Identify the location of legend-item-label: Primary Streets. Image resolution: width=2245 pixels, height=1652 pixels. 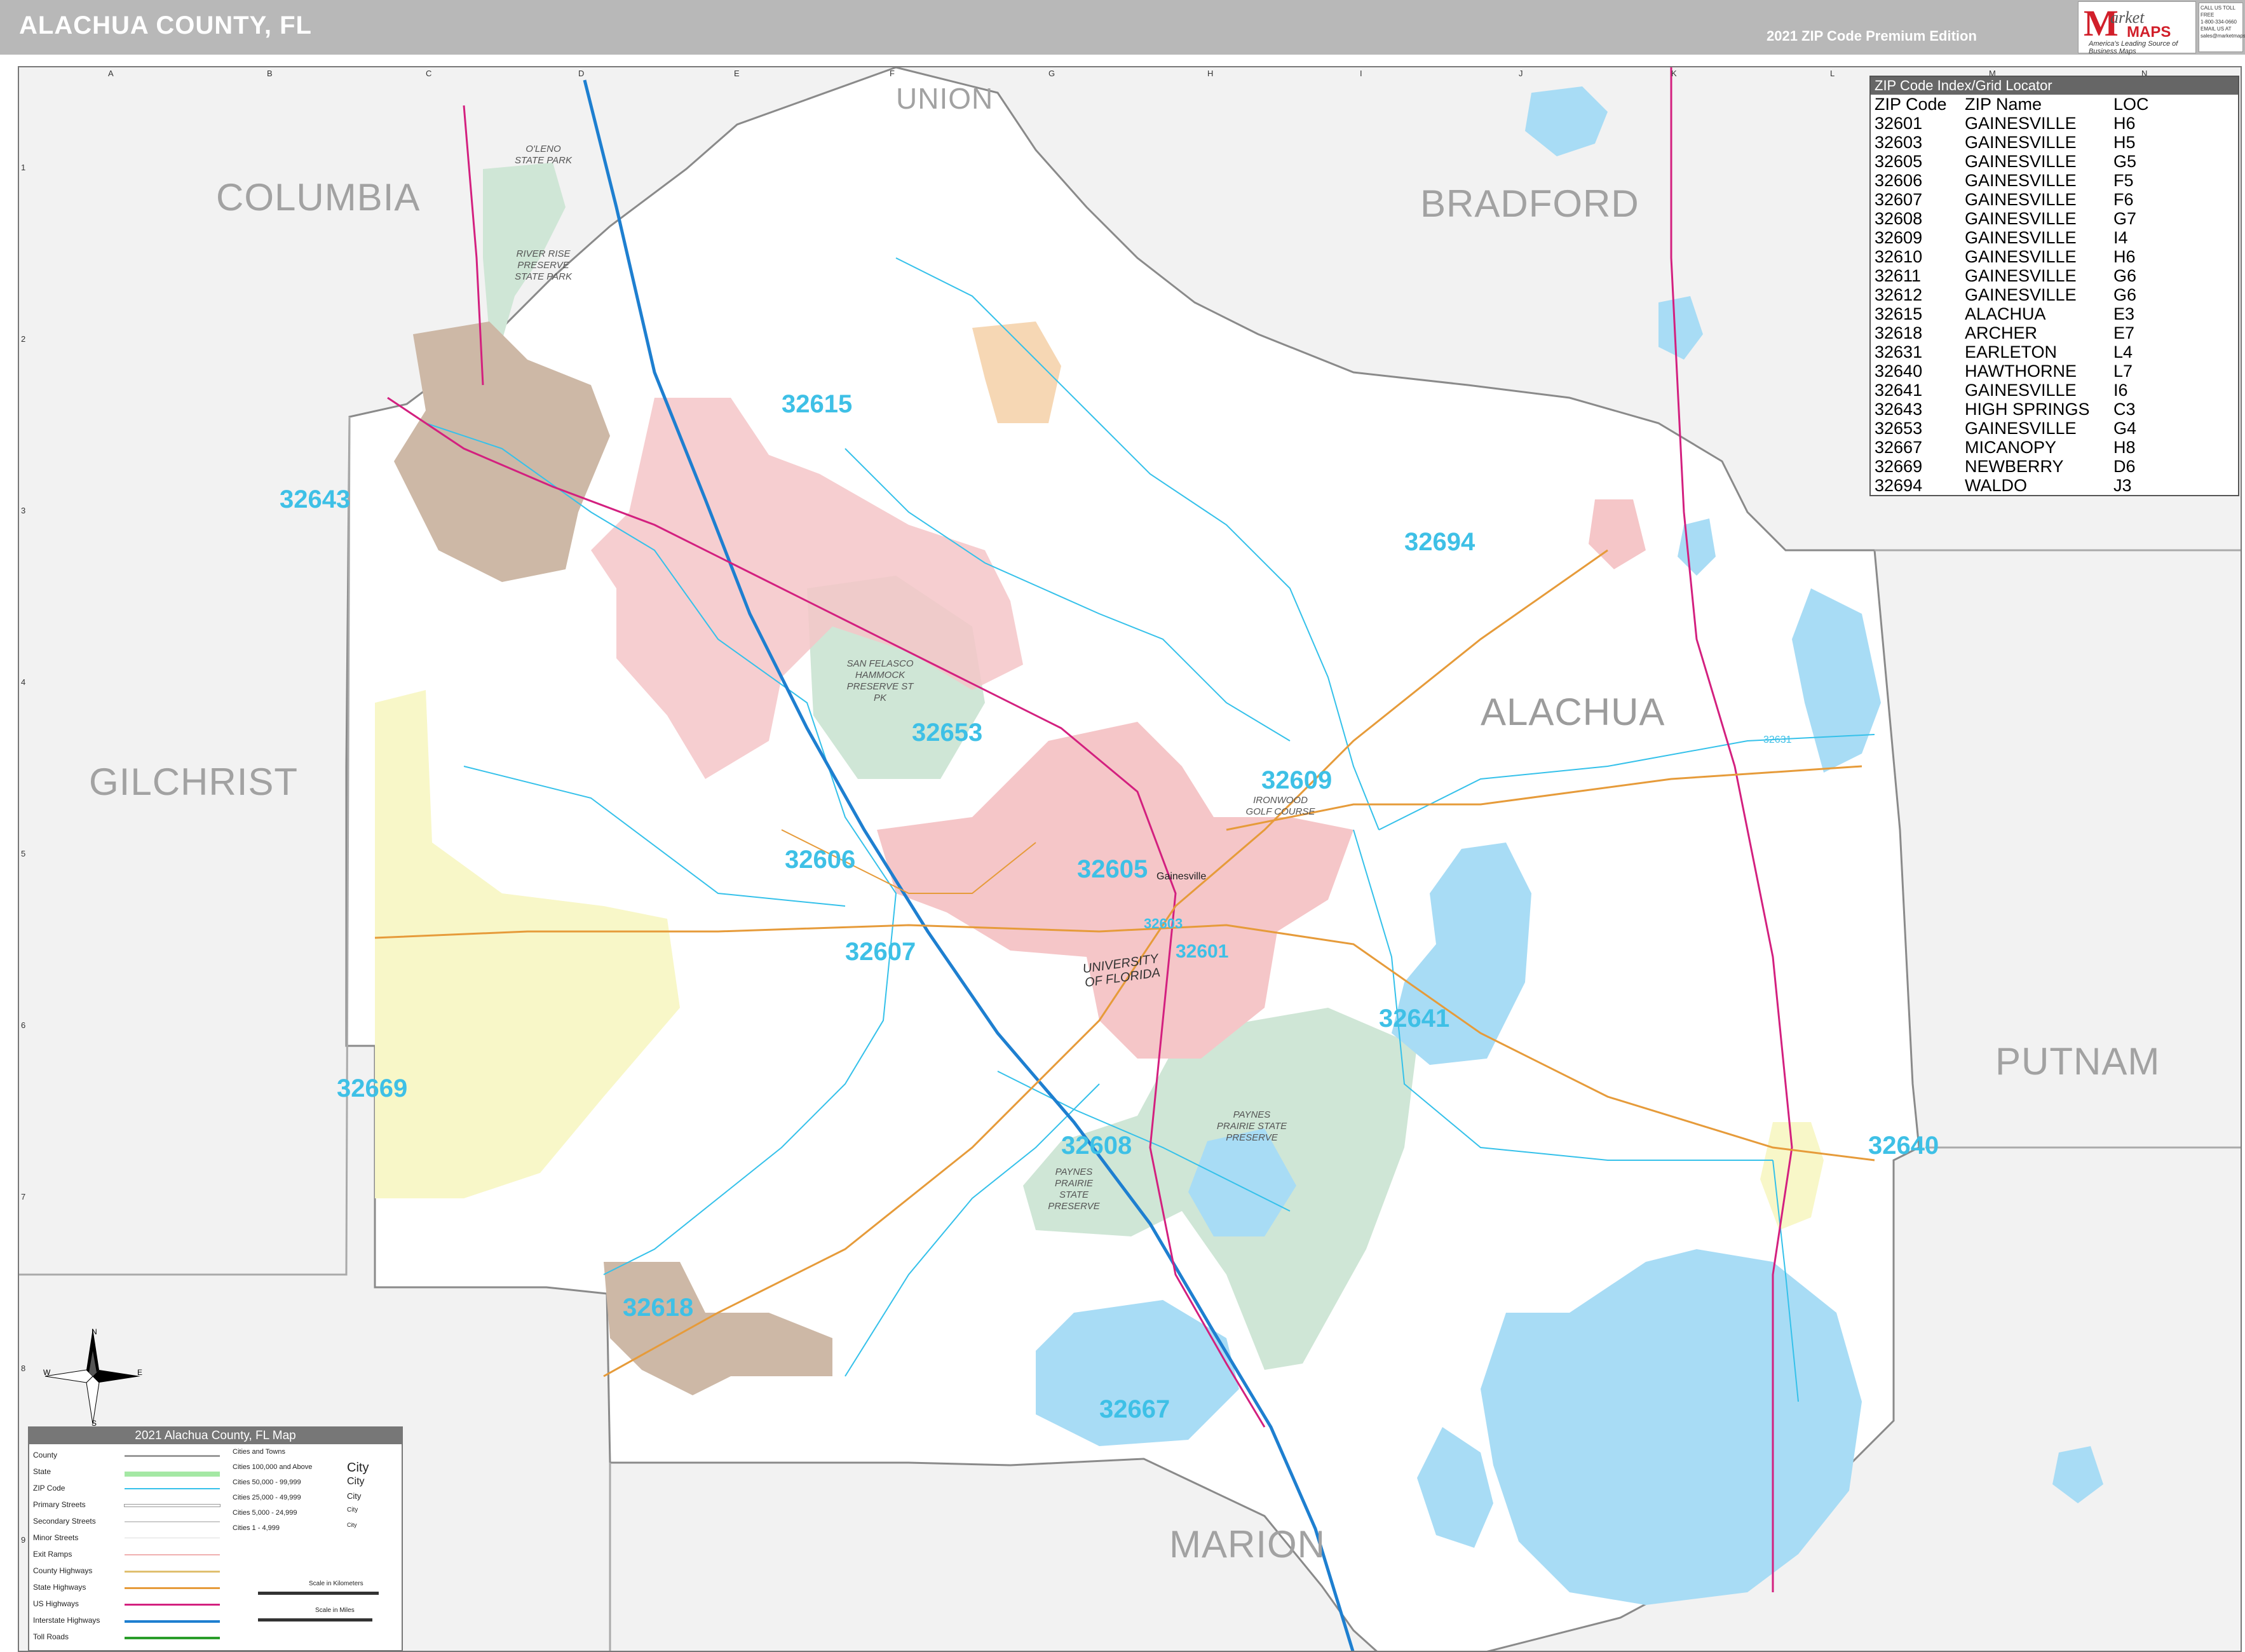
(59, 1504).